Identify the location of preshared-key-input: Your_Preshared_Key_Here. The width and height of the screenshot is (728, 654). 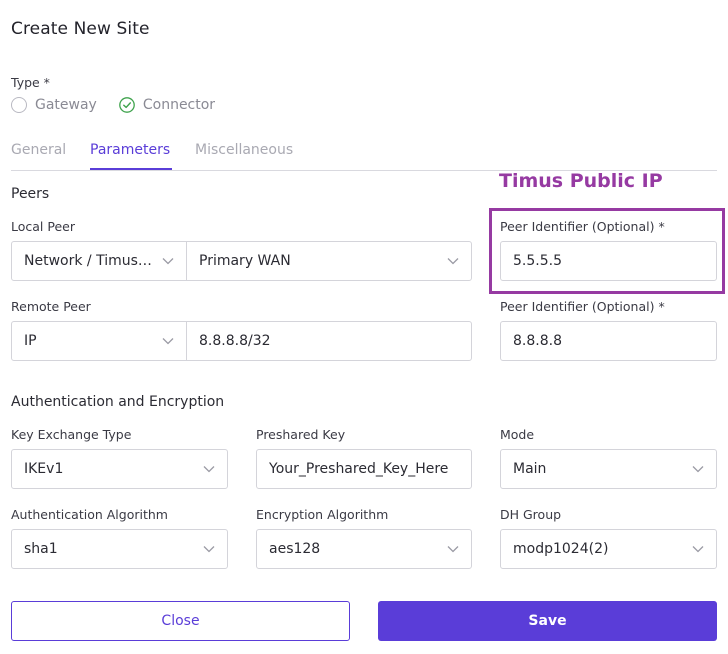
(364, 469).